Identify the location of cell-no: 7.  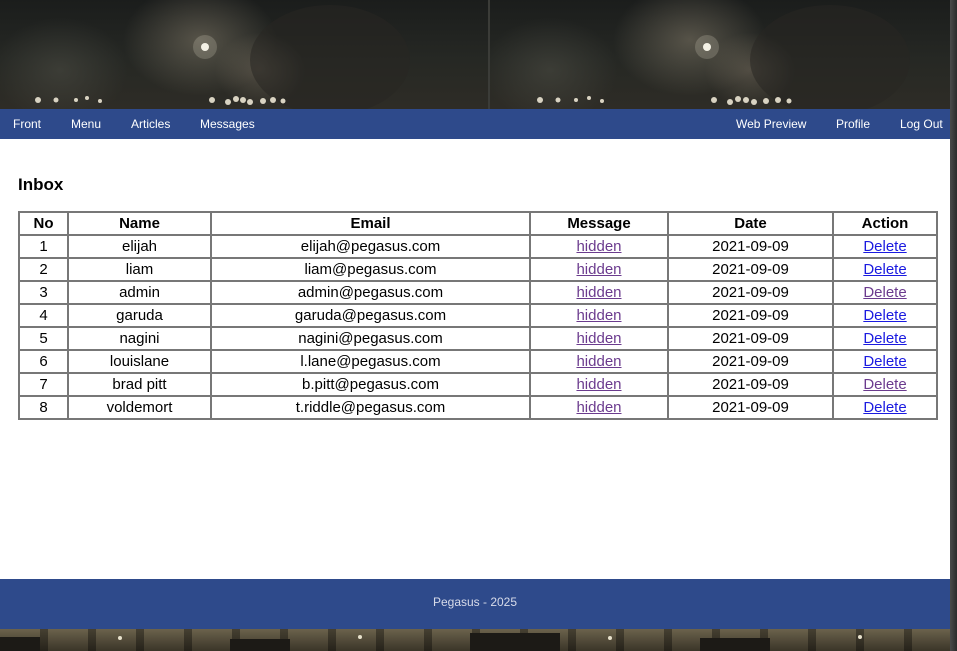
(43, 384).